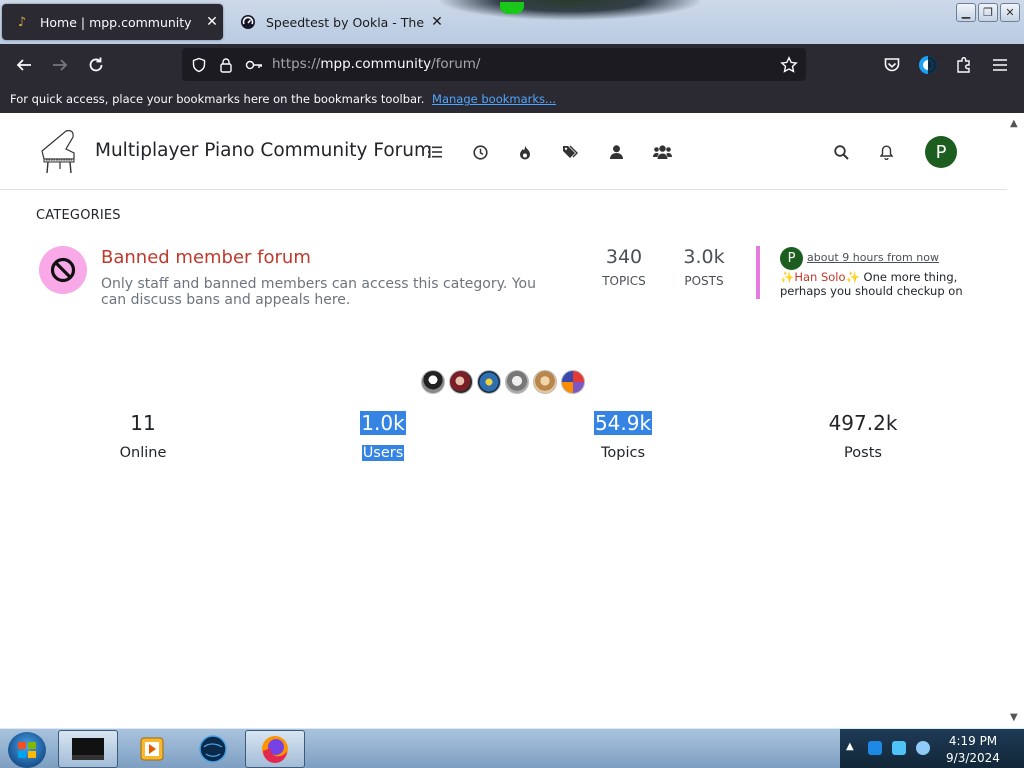  What do you see at coordinates (875, 748) in the screenshot?
I see `tray-app-icon` at bounding box center [875, 748].